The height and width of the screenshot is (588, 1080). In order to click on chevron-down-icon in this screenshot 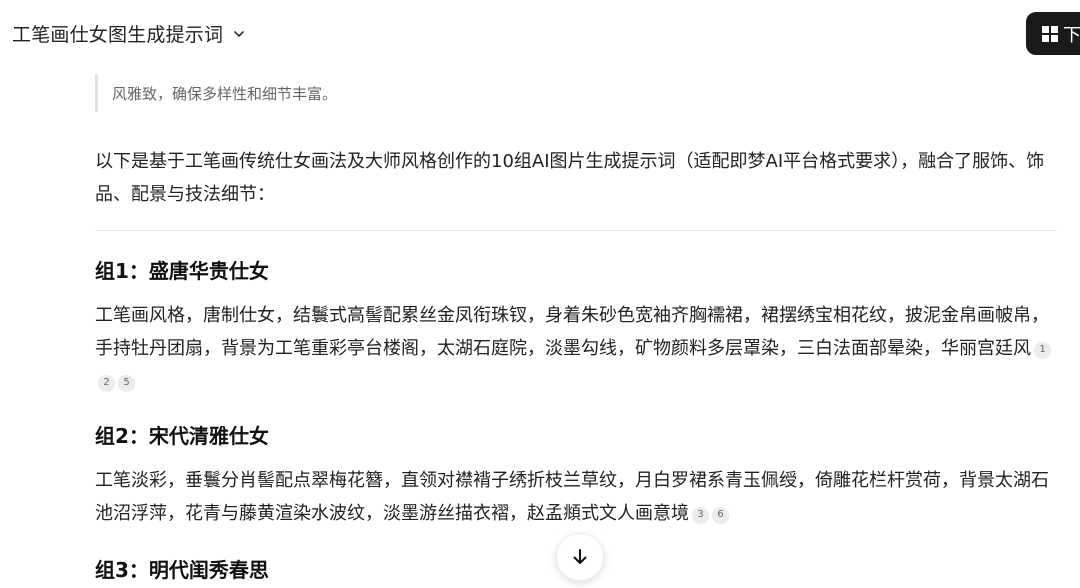, I will do `click(239, 33)`.